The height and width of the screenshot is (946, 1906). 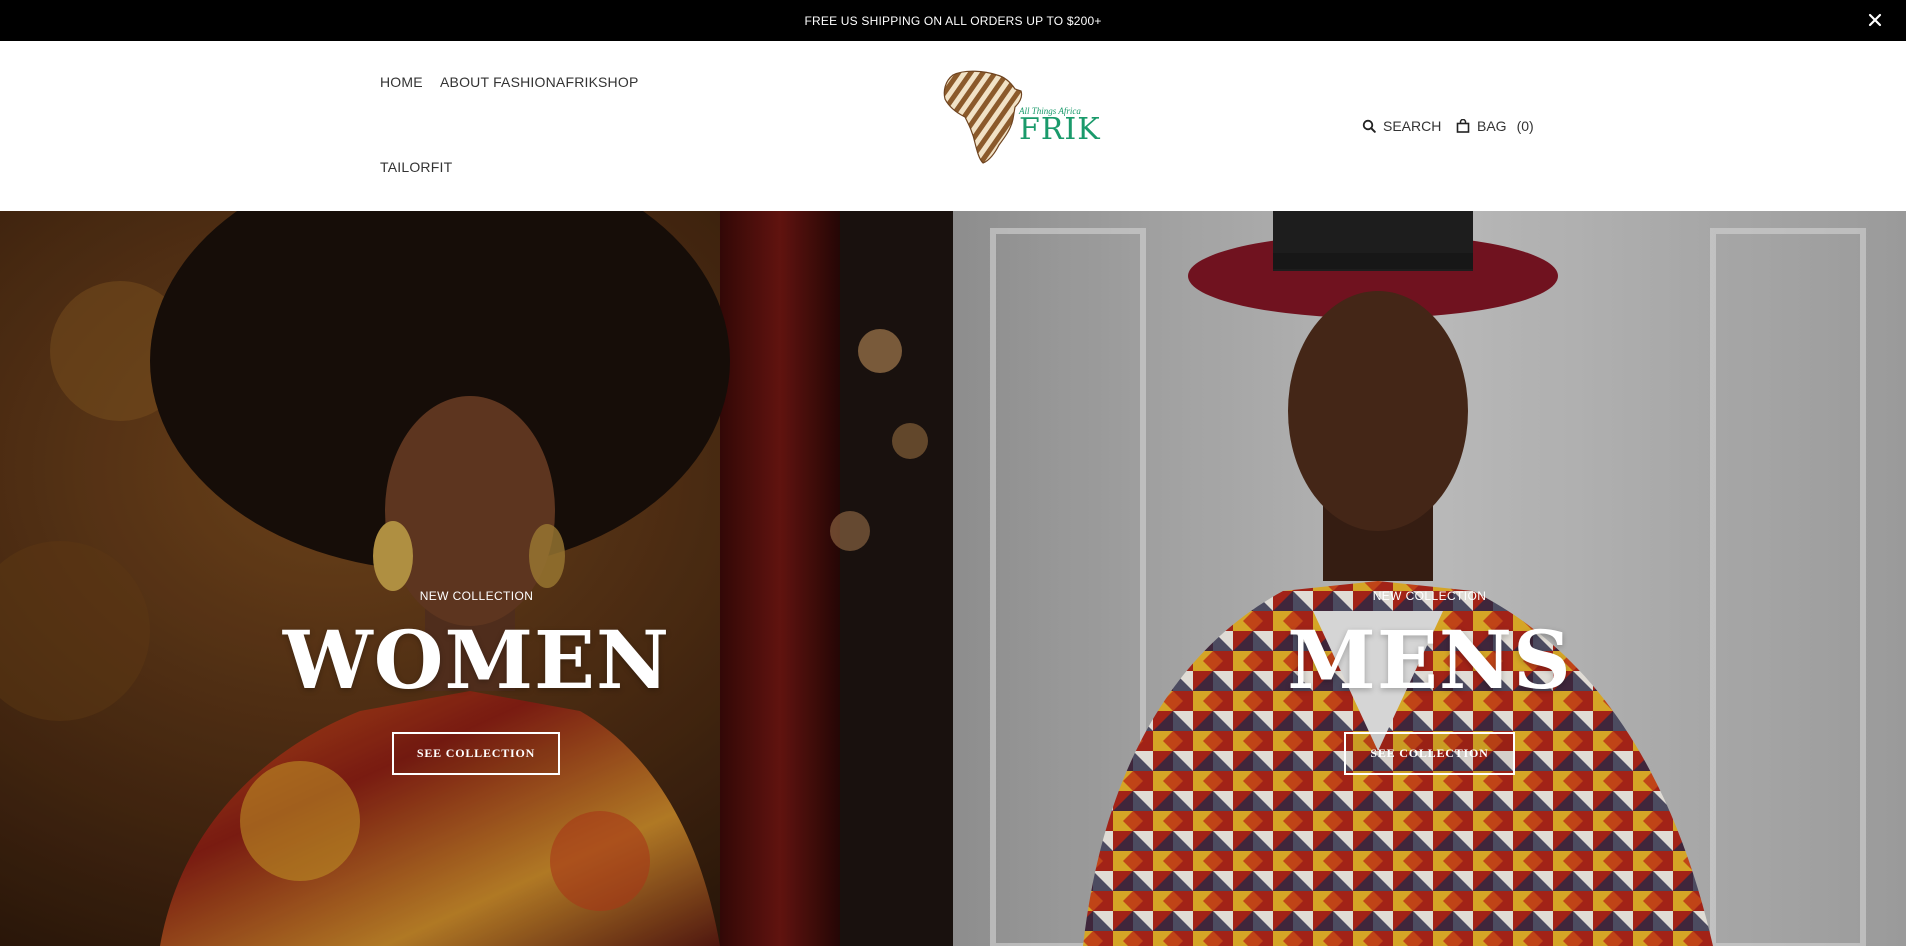 I want to click on mens-title: MENS, so click(x=1429, y=660).